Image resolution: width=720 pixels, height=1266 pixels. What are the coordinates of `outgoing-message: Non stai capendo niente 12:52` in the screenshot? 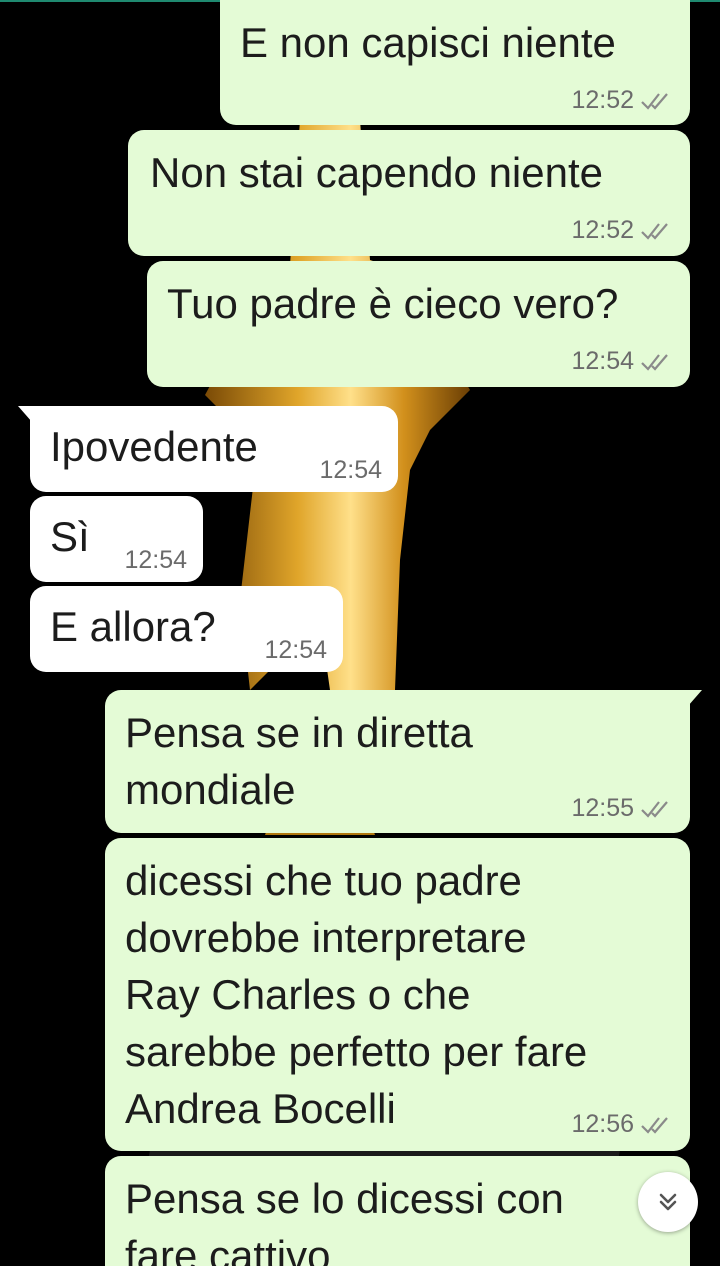 It's located at (409, 193).